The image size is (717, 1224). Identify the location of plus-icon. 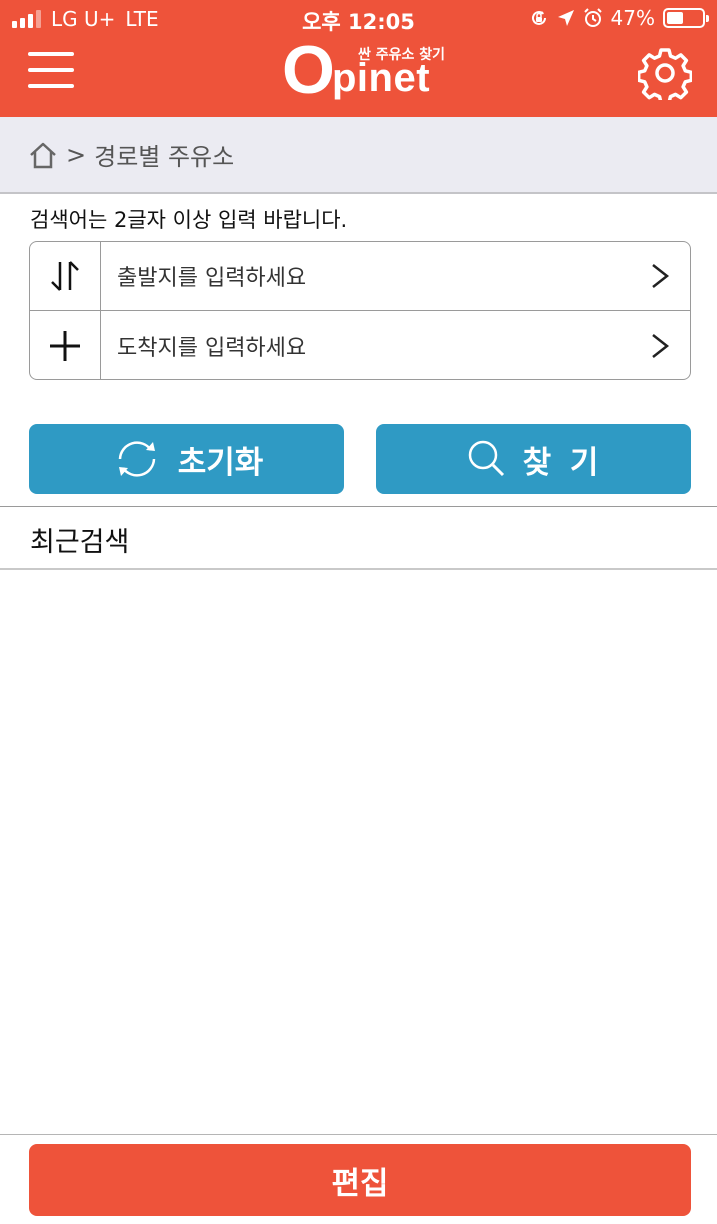
(65, 345).